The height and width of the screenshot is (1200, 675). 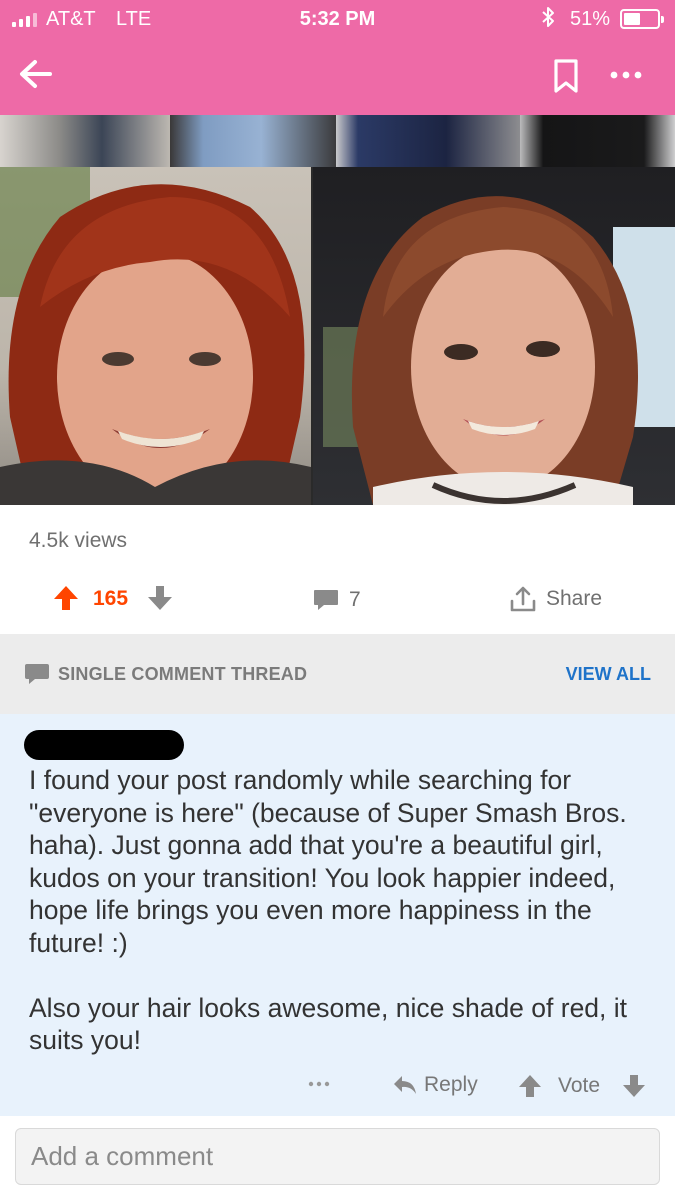 What do you see at coordinates (183, 674) in the screenshot?
I see `thread-title: SINGLE COMMENT THREAD` at bounding box center [183, 674].